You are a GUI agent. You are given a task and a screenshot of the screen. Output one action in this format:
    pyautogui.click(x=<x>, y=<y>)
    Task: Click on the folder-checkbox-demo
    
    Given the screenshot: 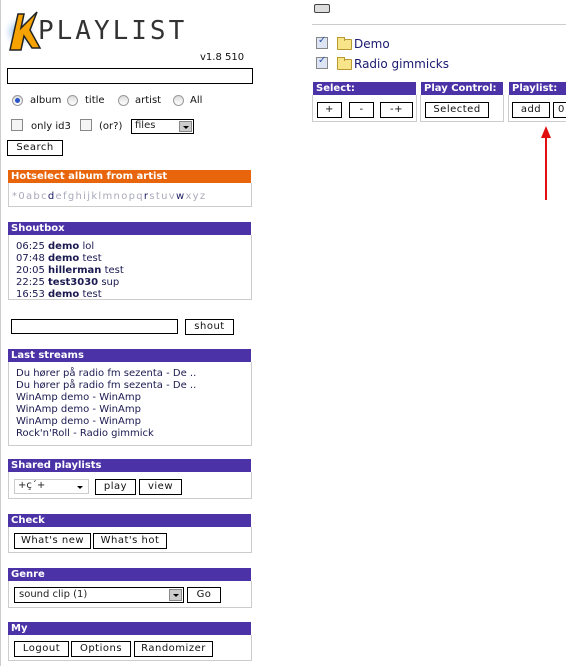 What is the action you would take?
    pyautogui.click(x=322, y=42)
    